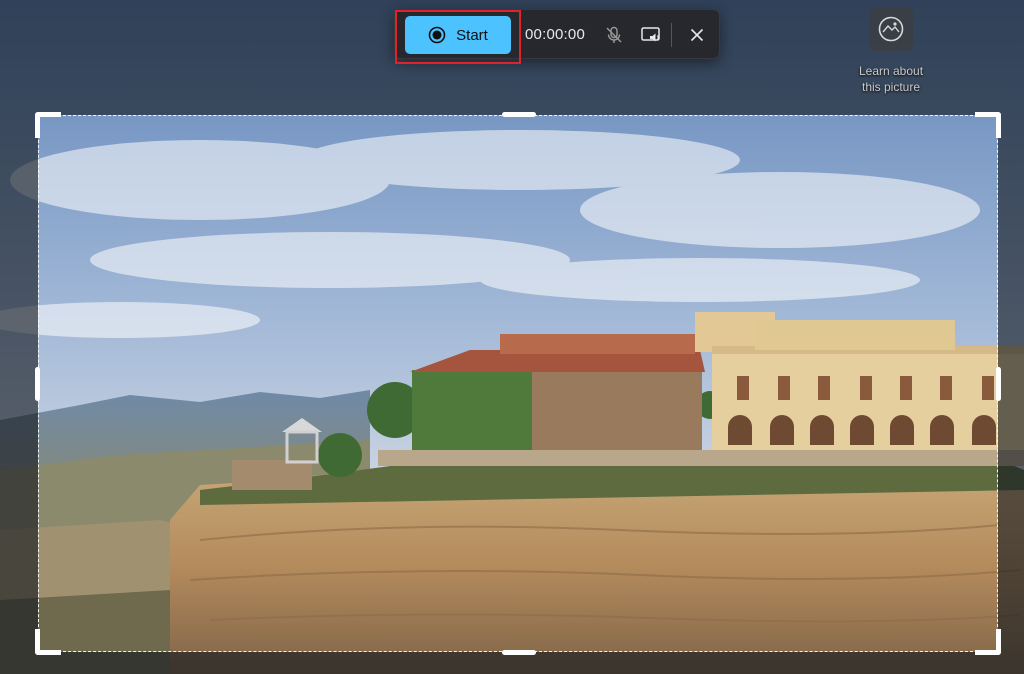 This screenshot has height=674, width=1024. I want to click on resize-handle-bottom, so click(519, 652).